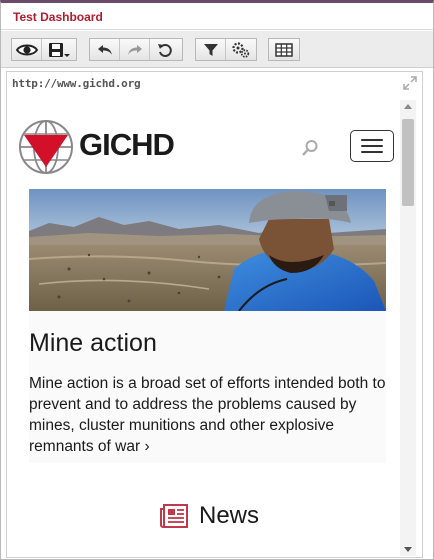 Image resolution: width=434 pixels, height=560 pixels. I want to click on preview-button, so click(27, 49).